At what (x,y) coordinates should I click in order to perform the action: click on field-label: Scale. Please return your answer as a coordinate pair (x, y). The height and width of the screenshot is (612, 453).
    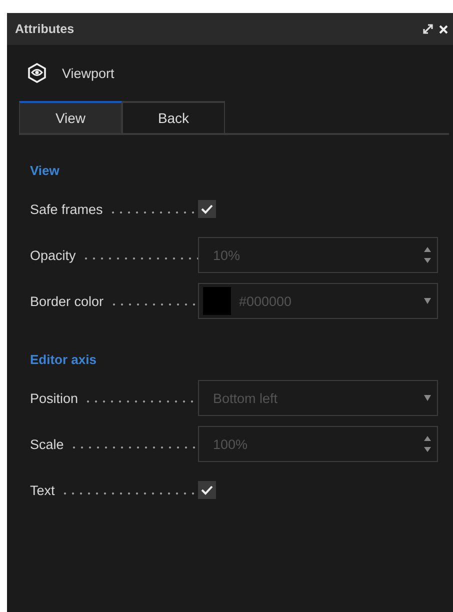
    Looking at the image, I should click on (47, 444).